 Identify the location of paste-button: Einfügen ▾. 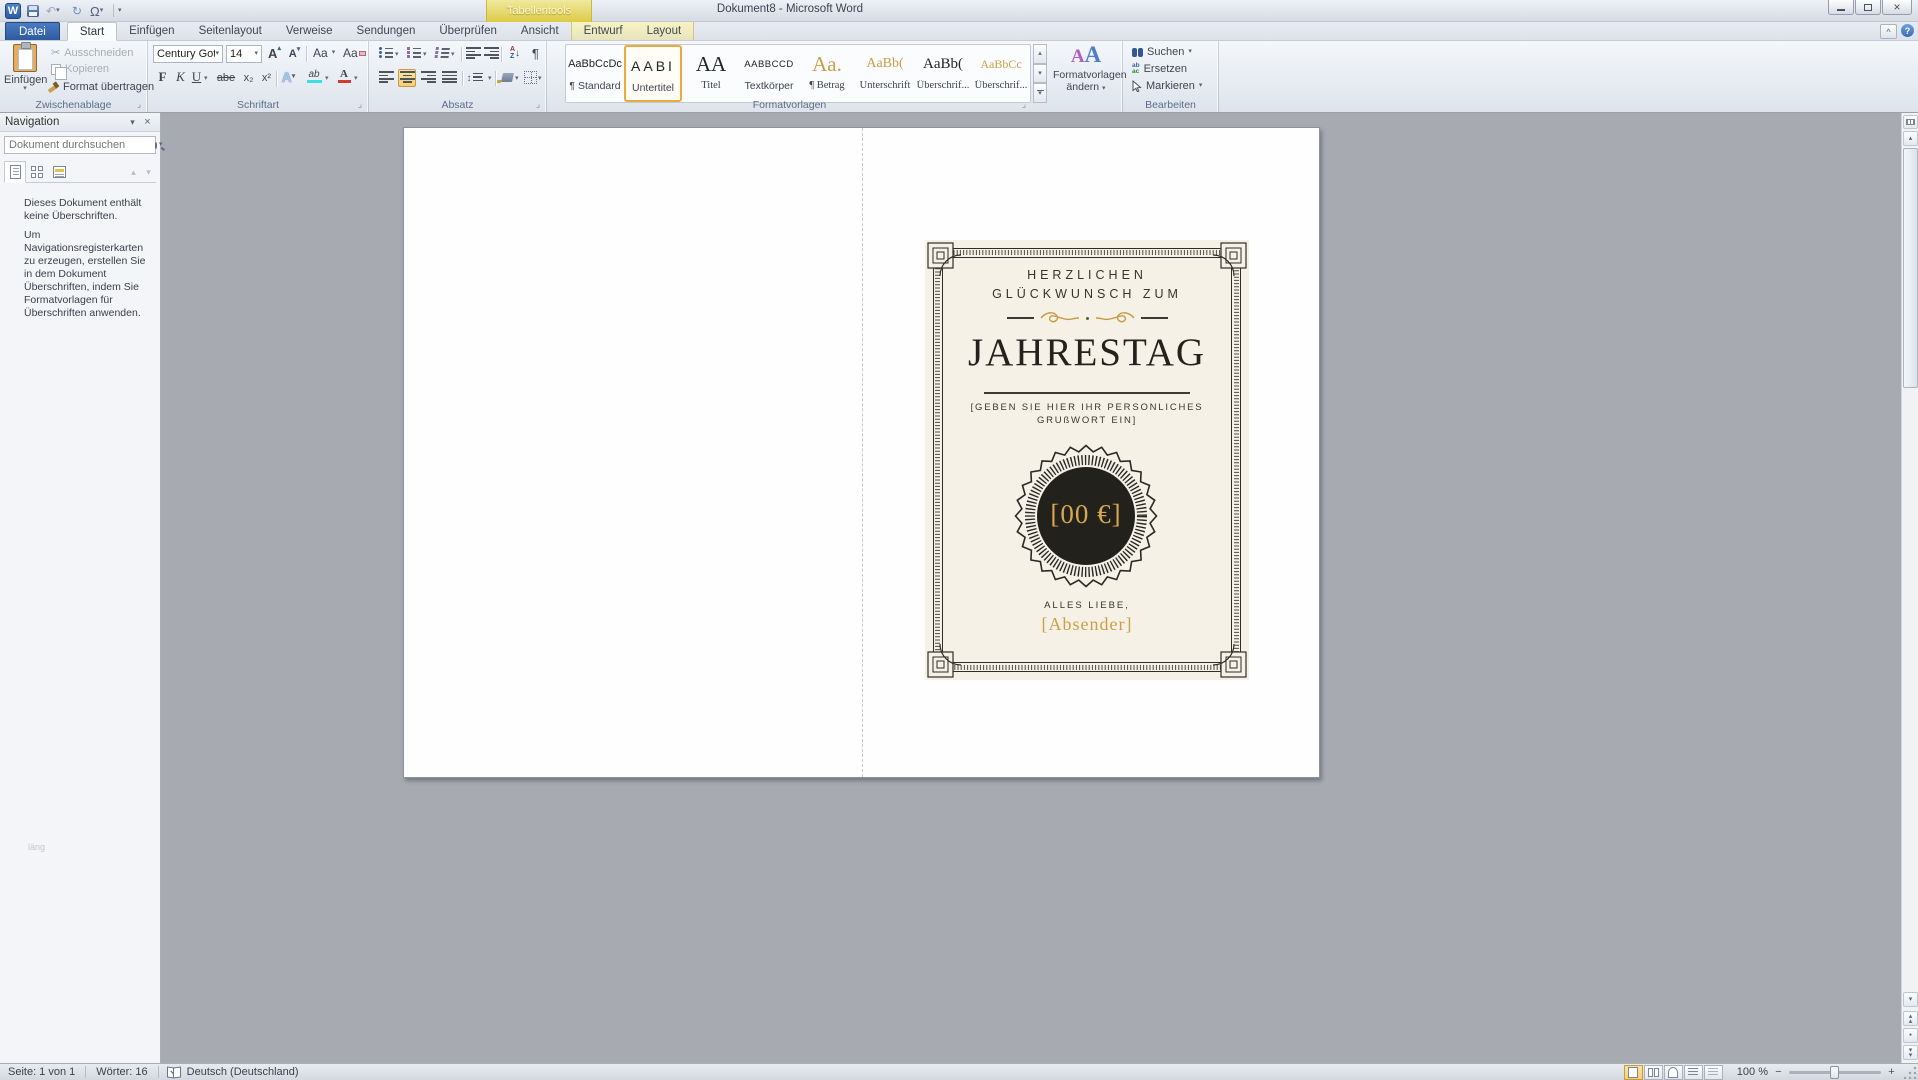
(25, 71).